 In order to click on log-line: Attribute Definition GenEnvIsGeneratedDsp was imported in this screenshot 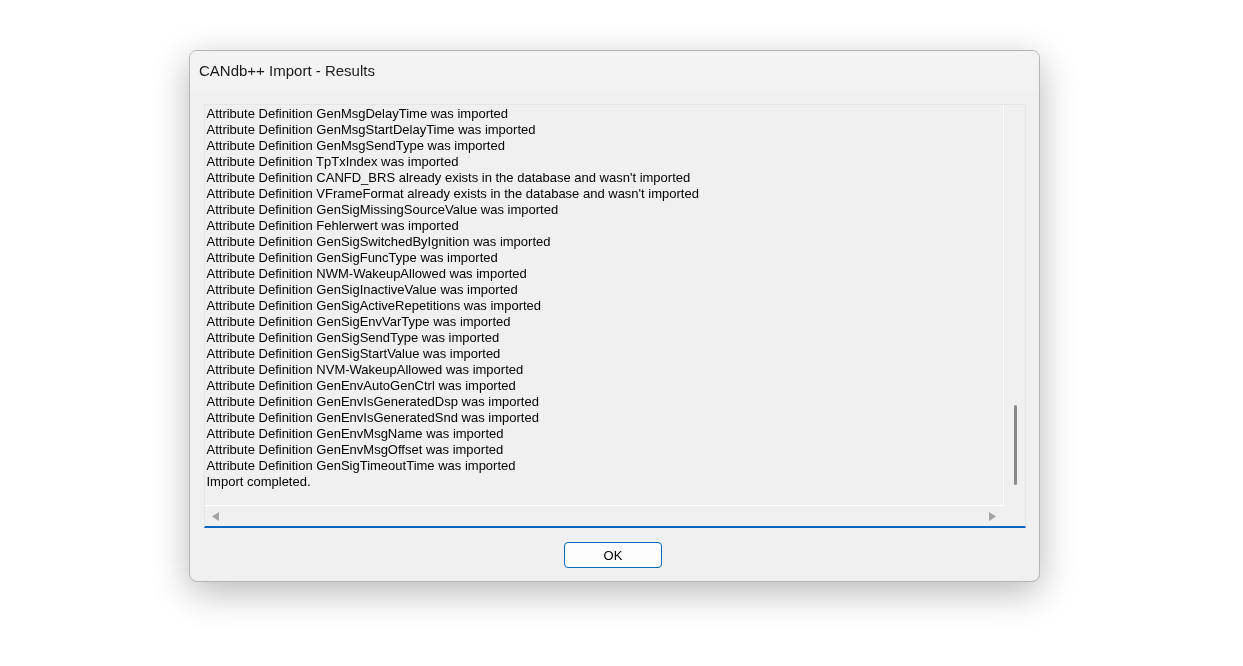, I will do `click(372, 402)`.